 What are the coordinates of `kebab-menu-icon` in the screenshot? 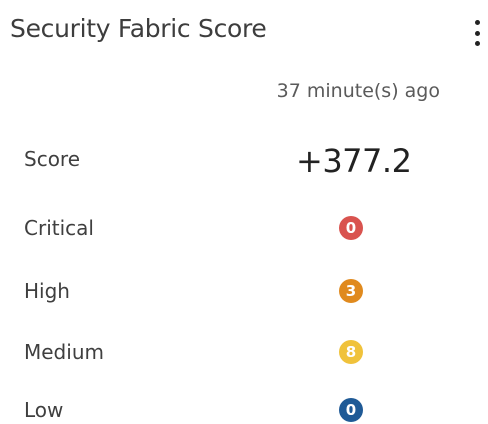 It's located at (477, 33).